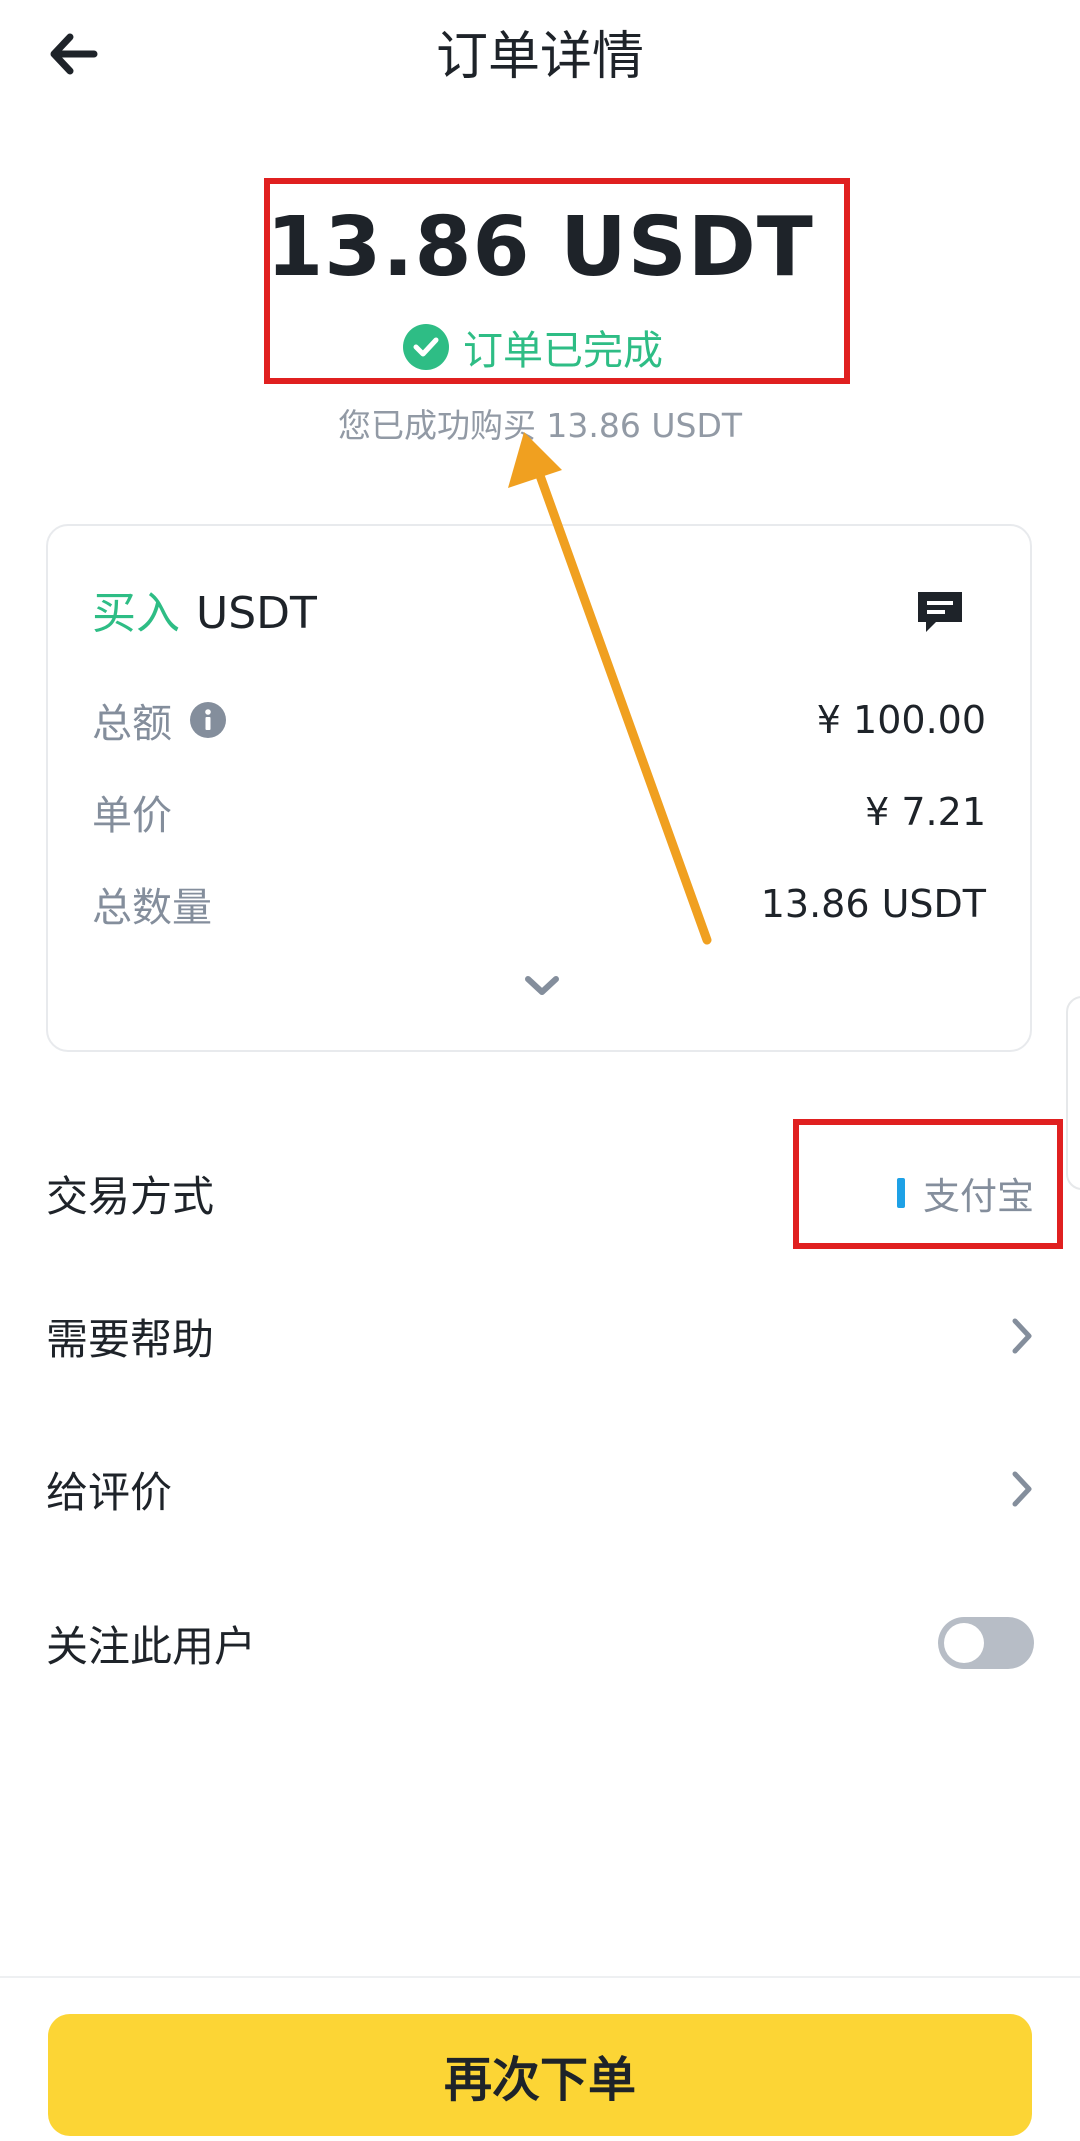  Describe the element at coordinates (873, 904) in the screenshot. I see `total-quantity-value: 13.86 USDT` at that location.